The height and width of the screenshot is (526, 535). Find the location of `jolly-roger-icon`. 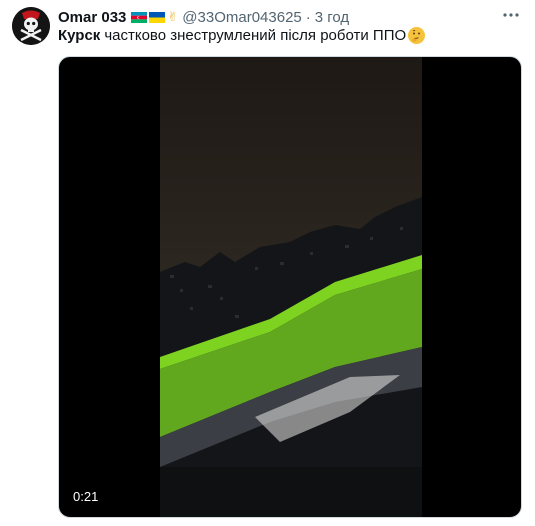

jolly-roger-icon is located at coordinates (31, 26).